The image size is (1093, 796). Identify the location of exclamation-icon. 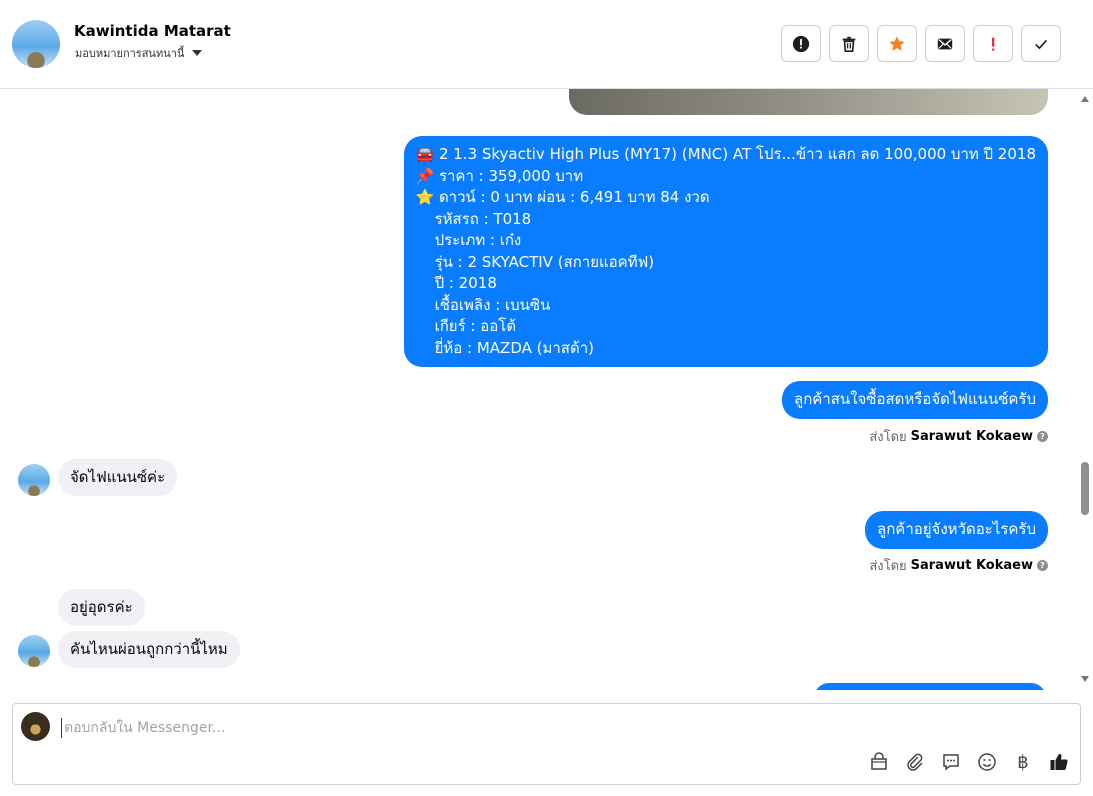
(993, 44).